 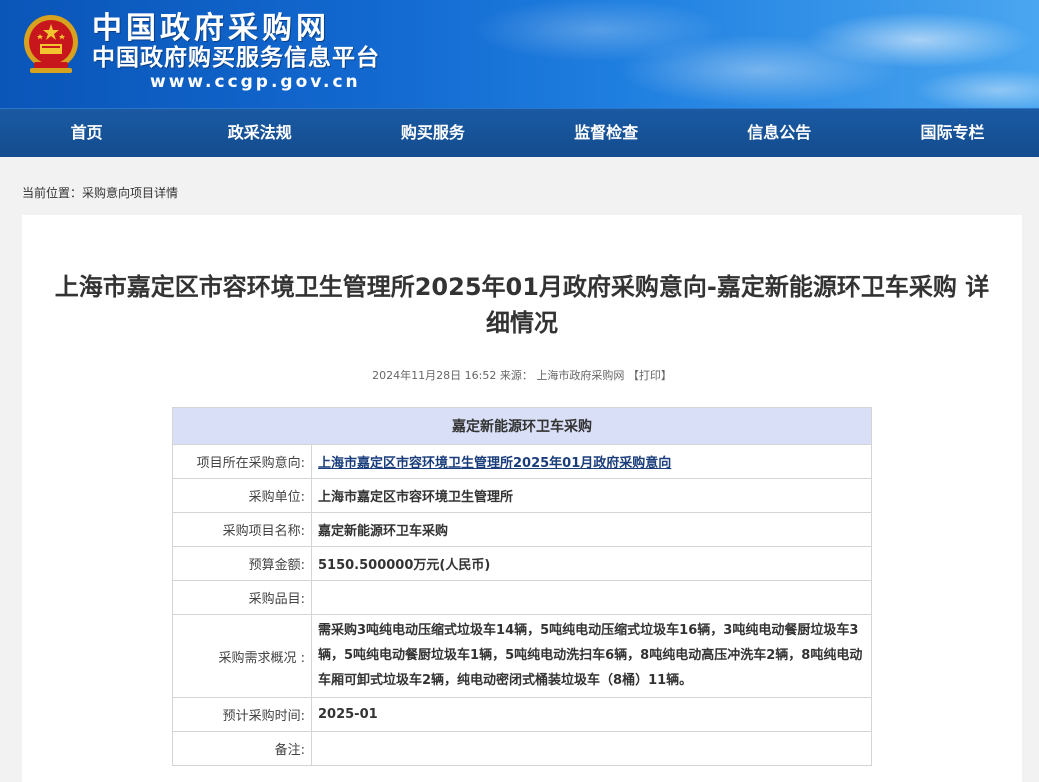 What do you see at coordinates (650, 375) in the screenshot?
I see `print-link: 【打印】` at bounding box center [650, 375].